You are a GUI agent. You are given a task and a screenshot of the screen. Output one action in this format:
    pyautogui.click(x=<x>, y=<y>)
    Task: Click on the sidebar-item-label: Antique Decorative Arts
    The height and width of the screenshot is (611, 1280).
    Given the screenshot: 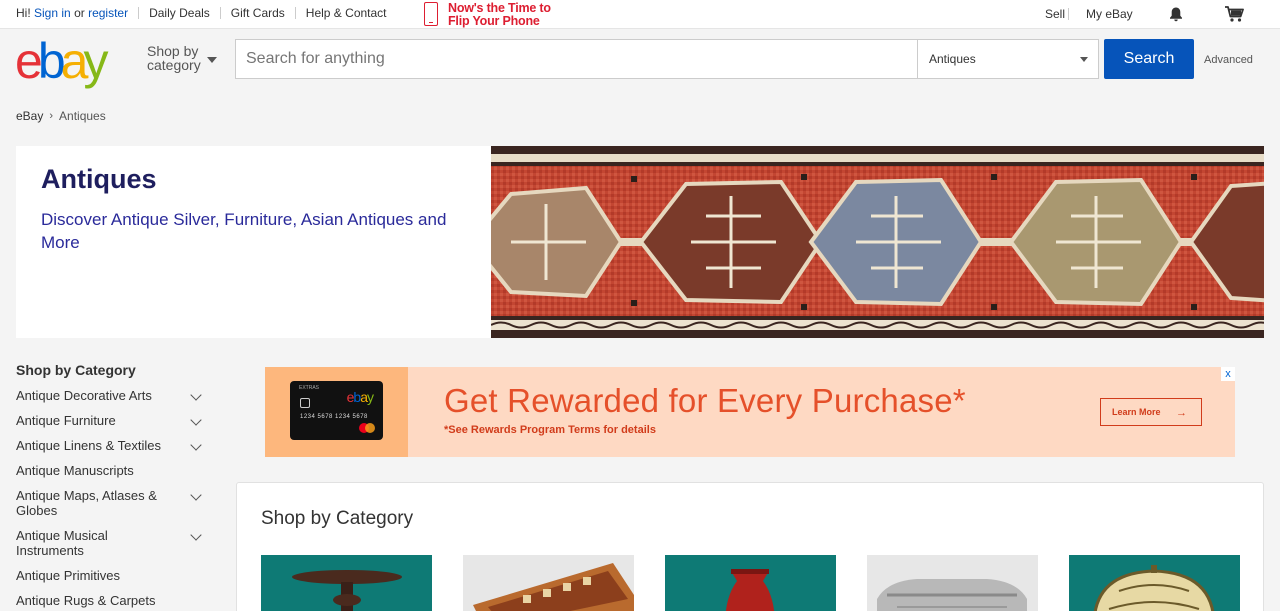 What is the action you would take?
    pyautogui.click(x=84, y=395)
    